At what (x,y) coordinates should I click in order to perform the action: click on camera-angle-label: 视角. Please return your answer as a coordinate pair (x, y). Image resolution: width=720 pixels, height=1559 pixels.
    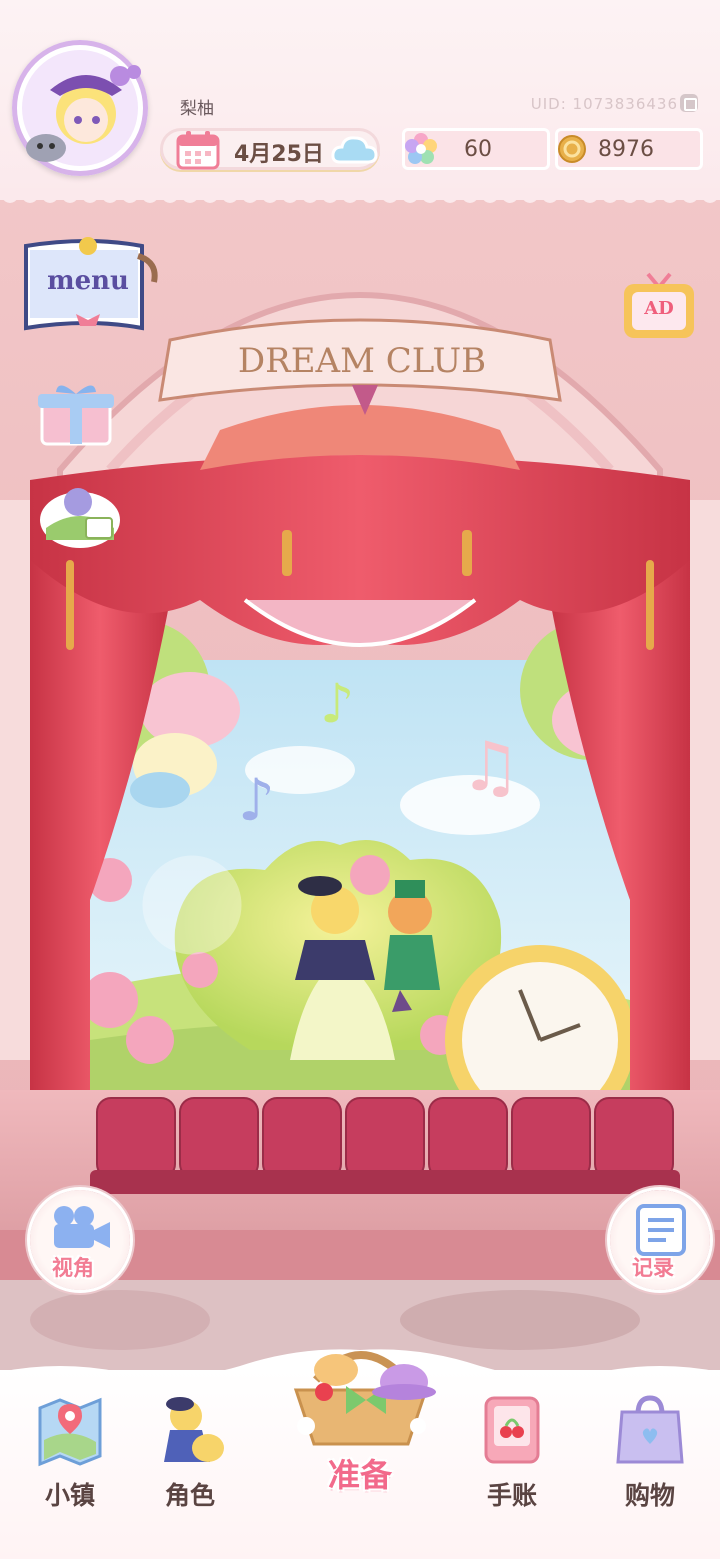
    Looking at the image, I should click on (73, 1268).